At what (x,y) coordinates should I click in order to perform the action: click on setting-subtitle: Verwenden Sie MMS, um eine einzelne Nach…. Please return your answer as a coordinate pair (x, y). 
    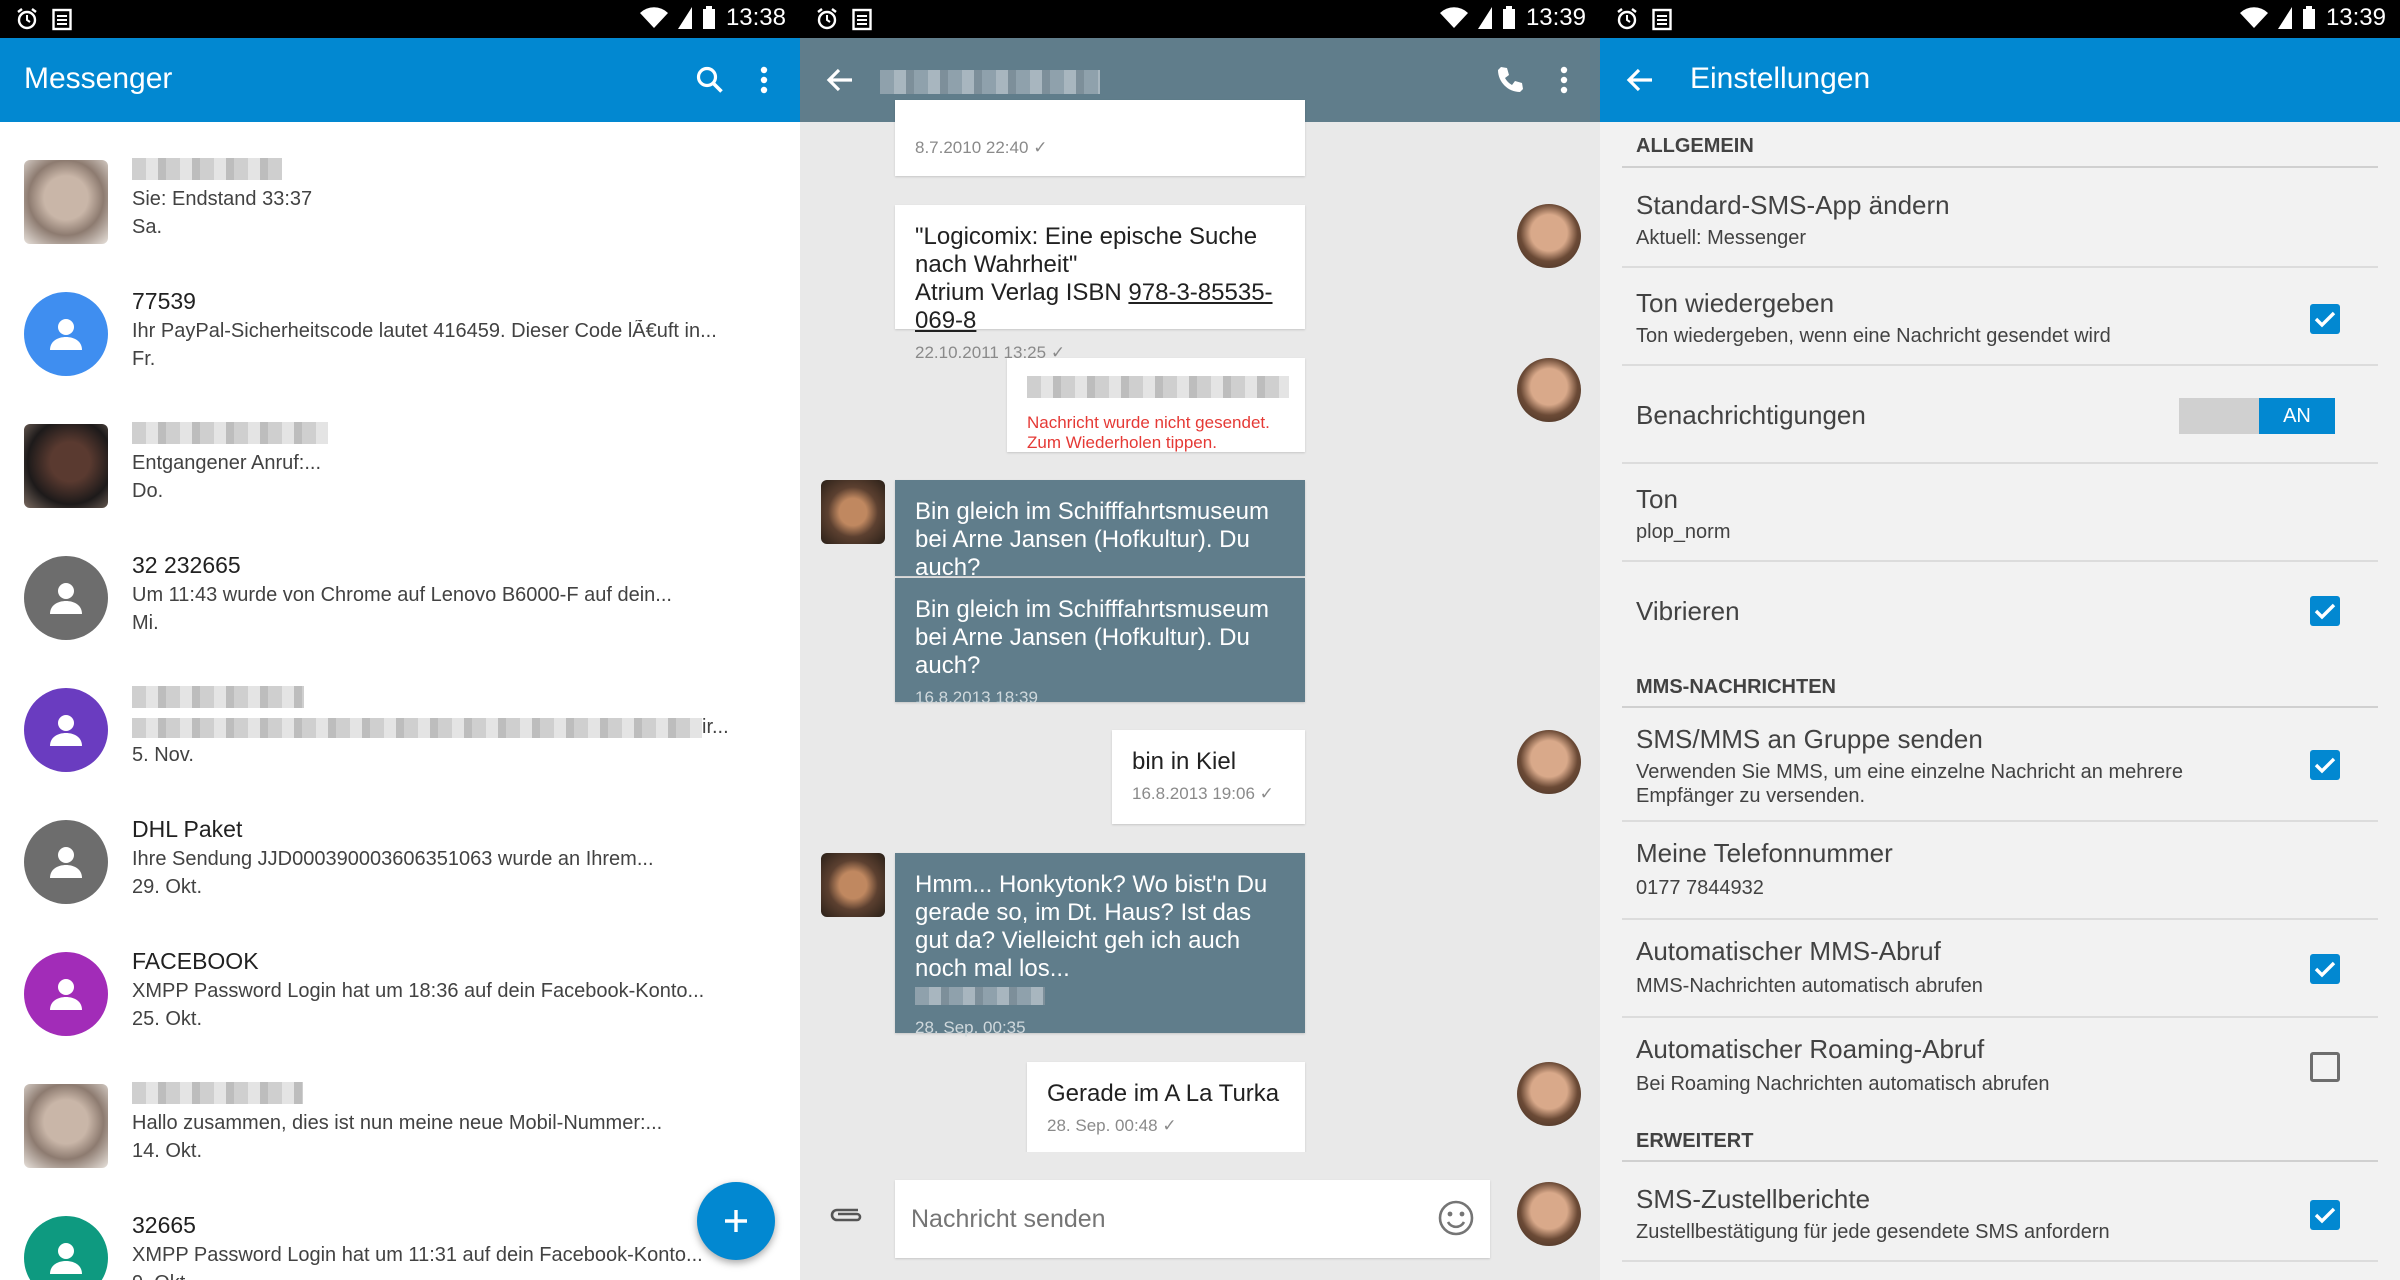
    Looking at the image, I should click on (1909, 784).